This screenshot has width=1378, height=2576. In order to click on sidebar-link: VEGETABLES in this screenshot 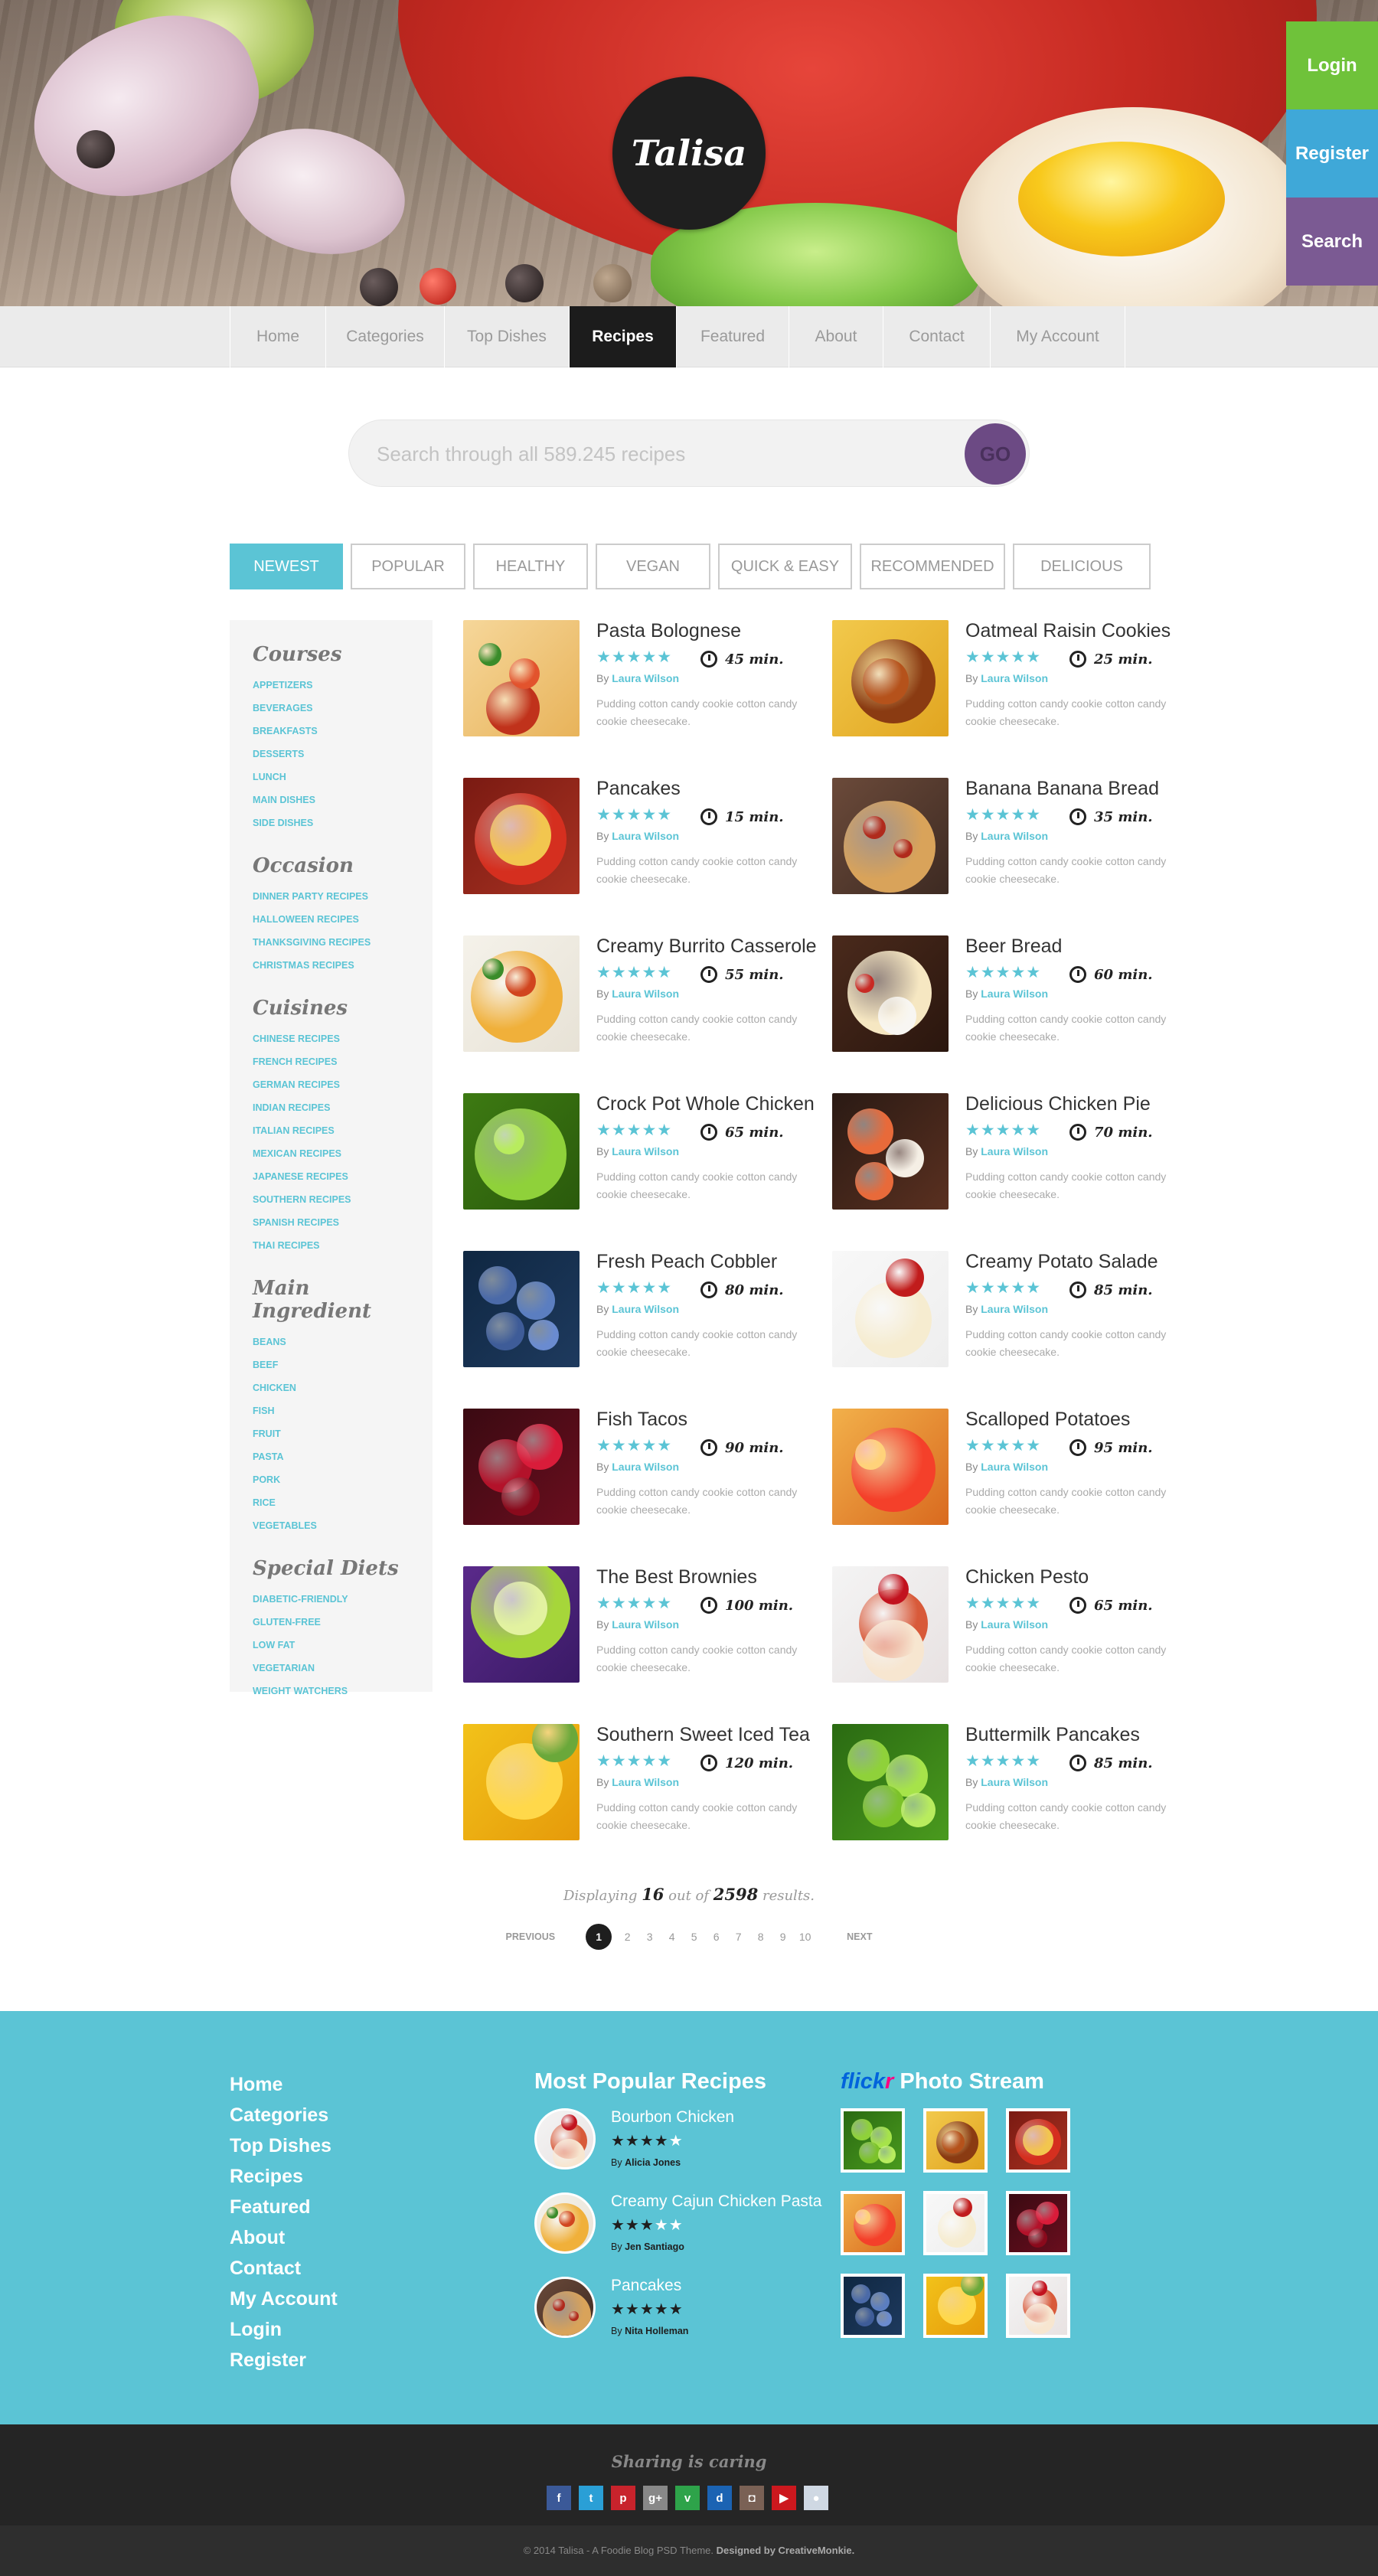, I will do `click(343, 1525)`.